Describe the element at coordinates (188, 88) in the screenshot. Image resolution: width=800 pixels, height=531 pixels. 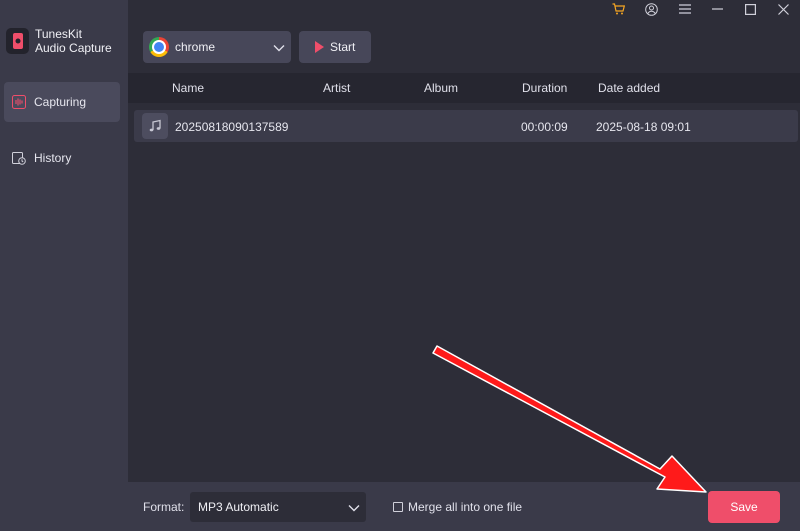
I see `column-header-name: Name` at that location.